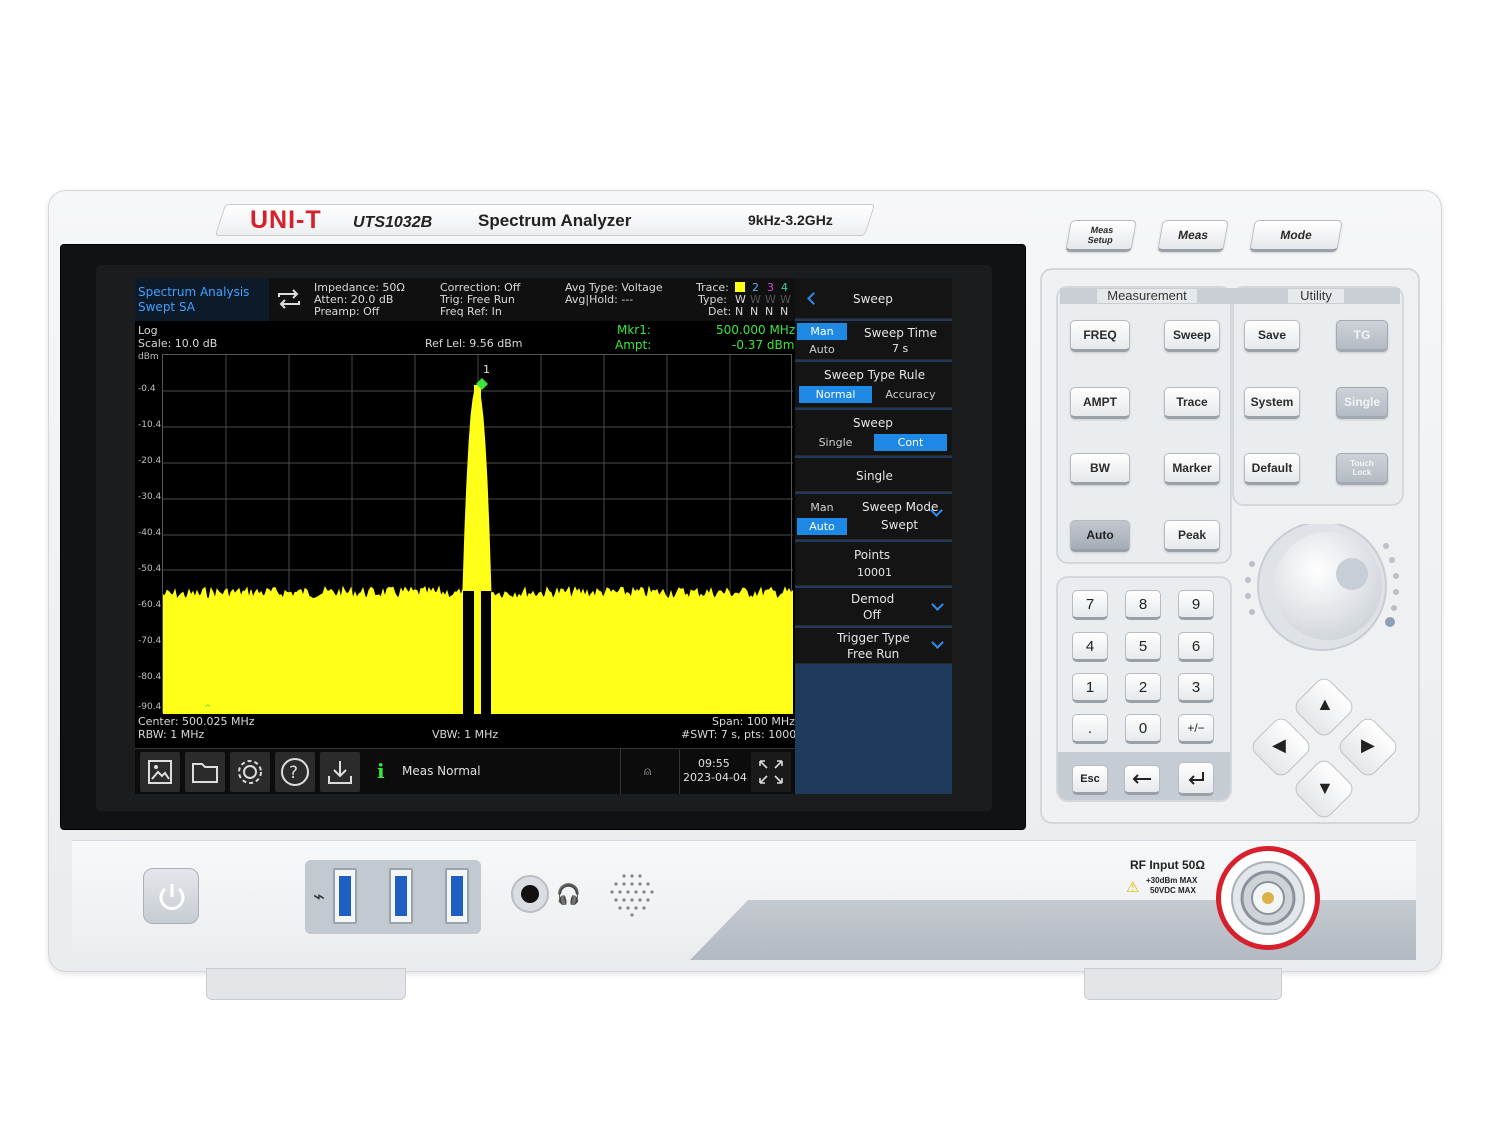 The height and width of the screenshot is (1126, 1500). What do you see at coordinates (873, 607) in the screenshot?
I see `menu-demod: Demod Off` at bounding box center [873, 607].